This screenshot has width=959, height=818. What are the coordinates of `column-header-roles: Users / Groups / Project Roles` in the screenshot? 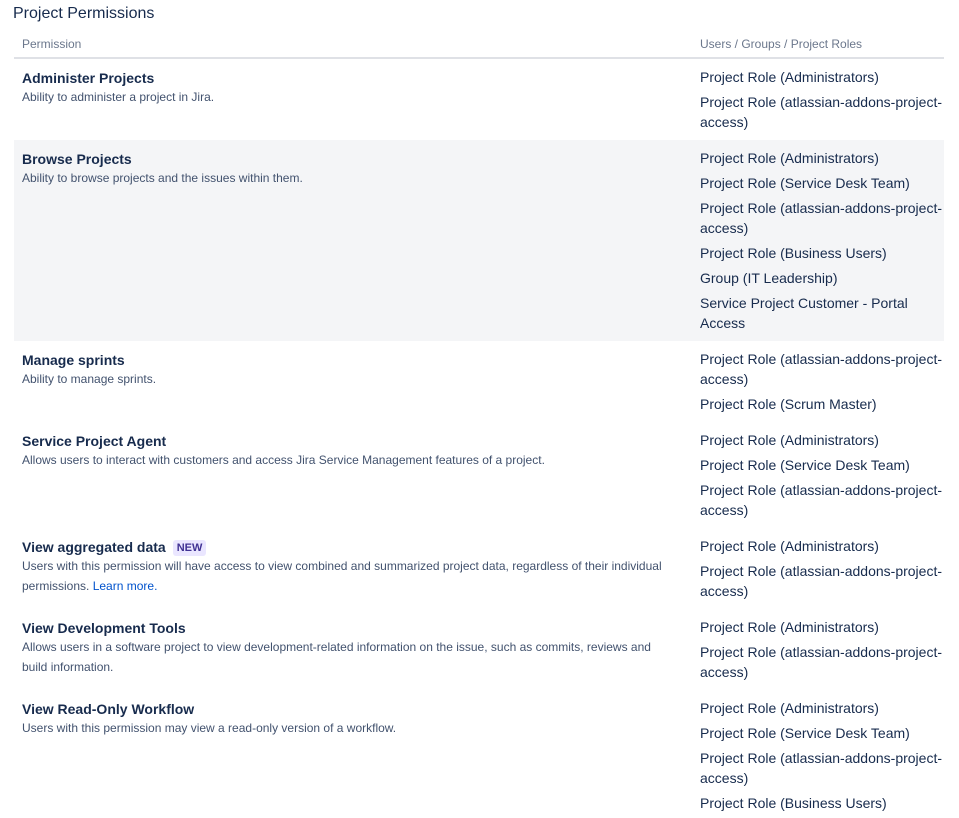 It's located at (781, 44).